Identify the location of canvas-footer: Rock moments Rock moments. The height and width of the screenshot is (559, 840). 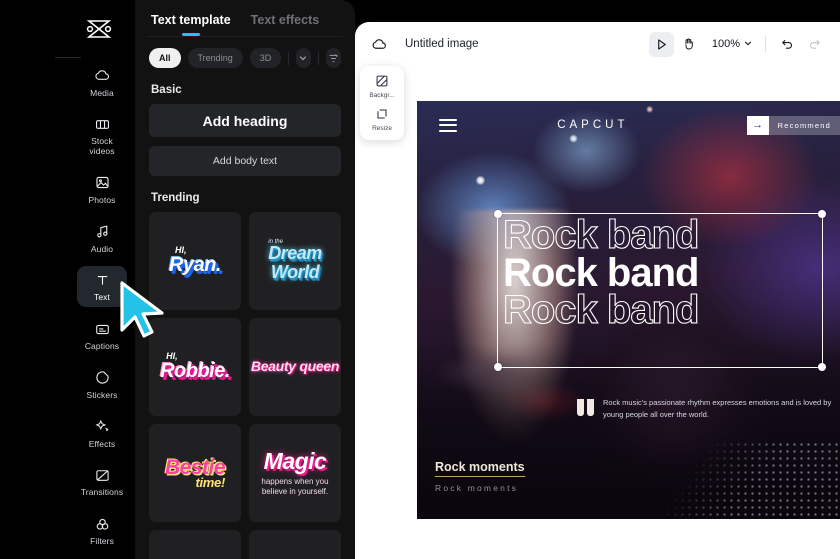
(480, 475).